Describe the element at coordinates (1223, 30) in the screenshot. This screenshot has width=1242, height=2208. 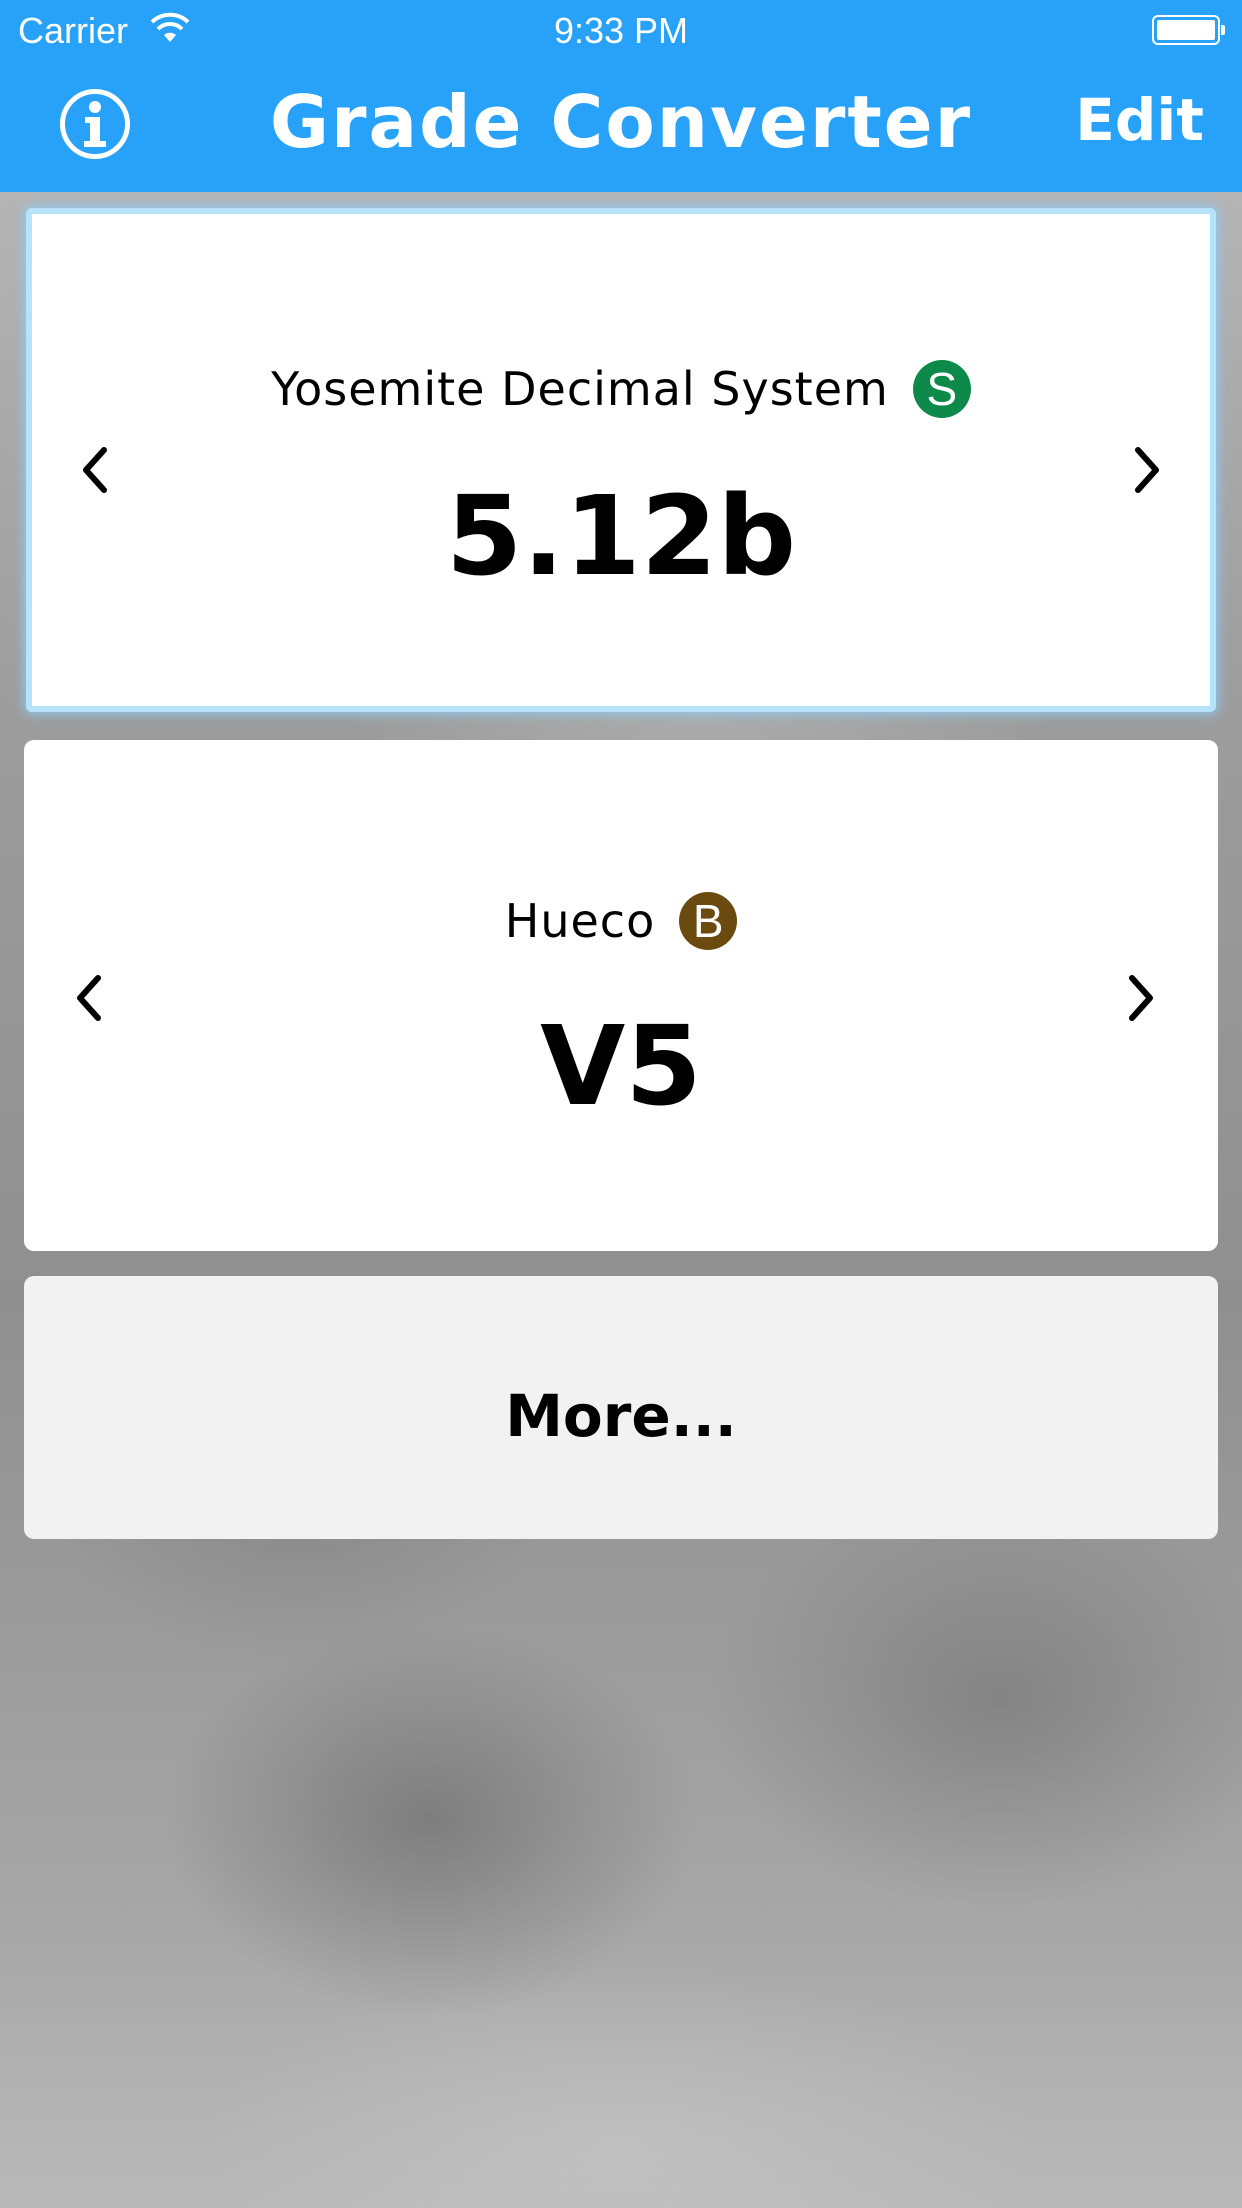
I see `battery-tip` at that location.